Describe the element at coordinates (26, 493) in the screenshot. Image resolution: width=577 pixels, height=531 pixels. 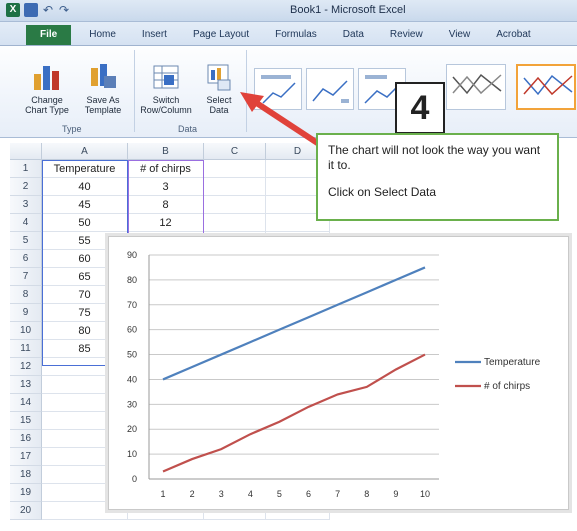
I see `row-header: 19` at that location.